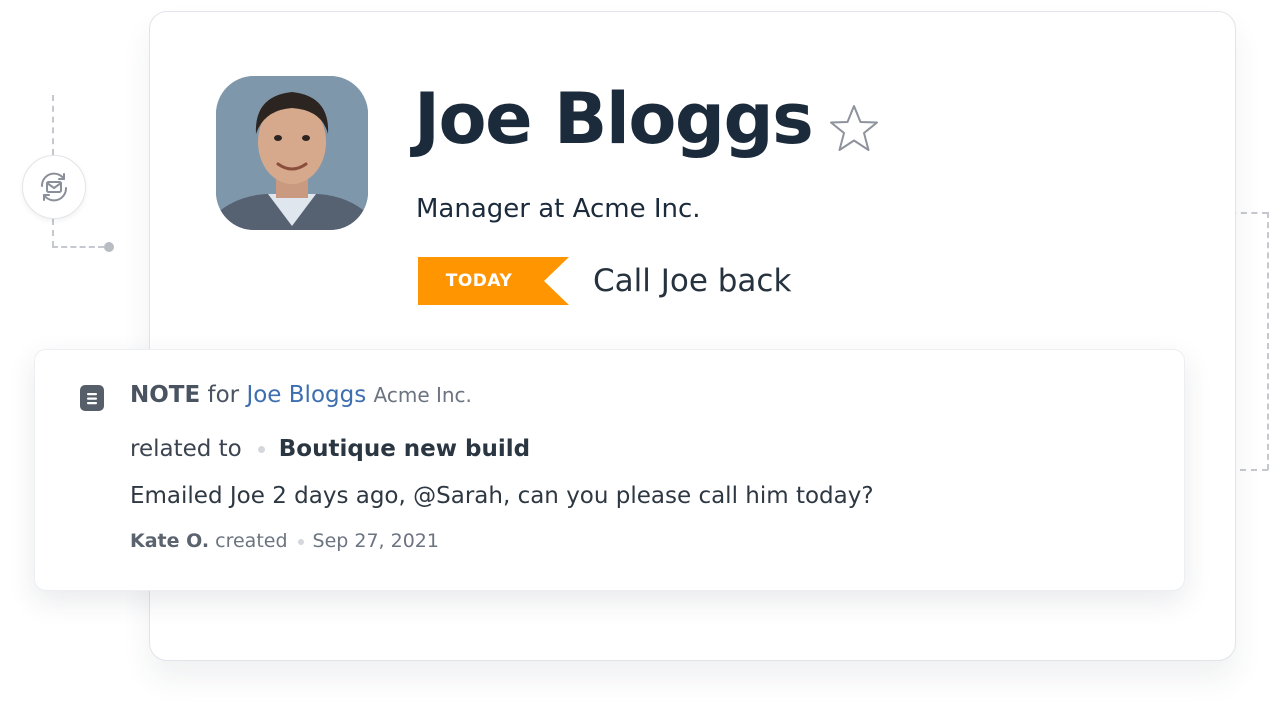  What do you see at coordinates (251, 541) in the screenshot?
I see `note-action: created` at bounding box center [251, 541].